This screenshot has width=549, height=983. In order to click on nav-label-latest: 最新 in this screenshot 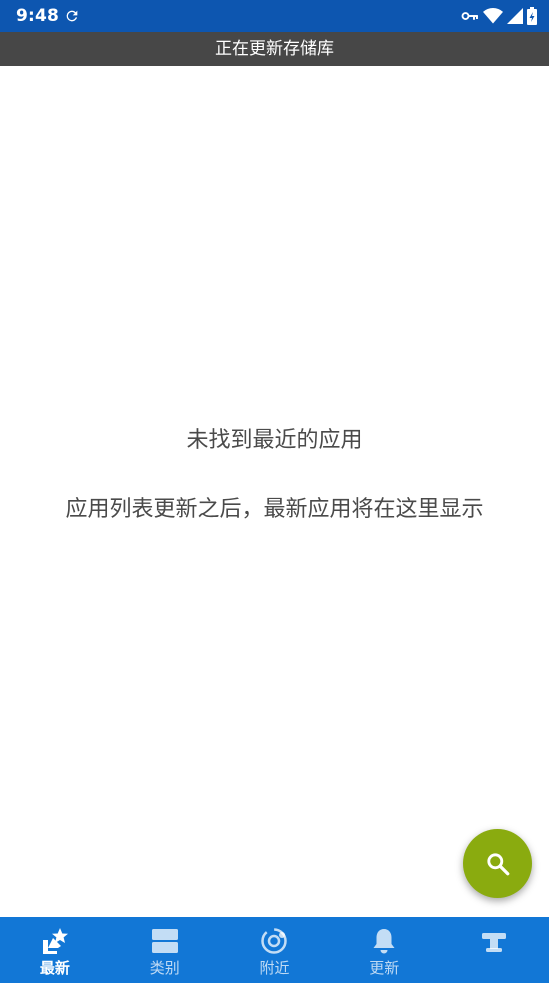, I will do `click(54, 968)`.